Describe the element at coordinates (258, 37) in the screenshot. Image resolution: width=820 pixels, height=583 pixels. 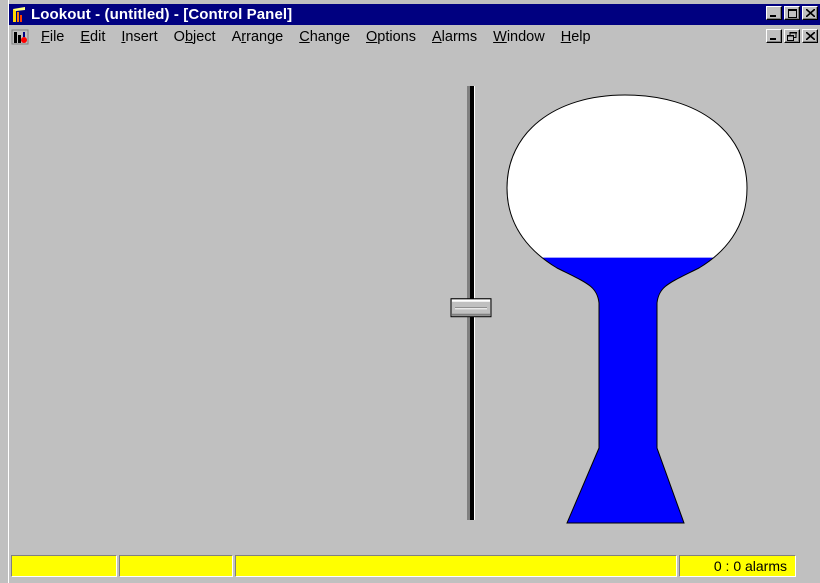
I see `menu-arrange: Arrange` at that location.